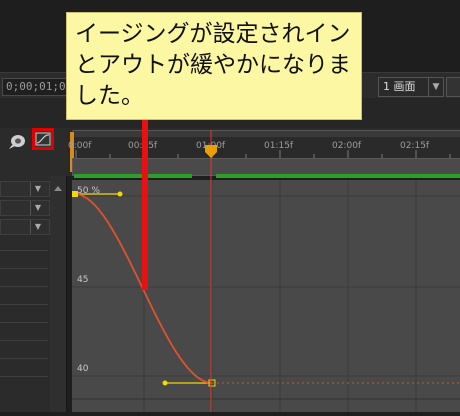 Image resolution: width=460 pixels, height=416 pixels. Describe the element at coordinates (75, 194) in the screenshot. I see `keyframe` at that location.